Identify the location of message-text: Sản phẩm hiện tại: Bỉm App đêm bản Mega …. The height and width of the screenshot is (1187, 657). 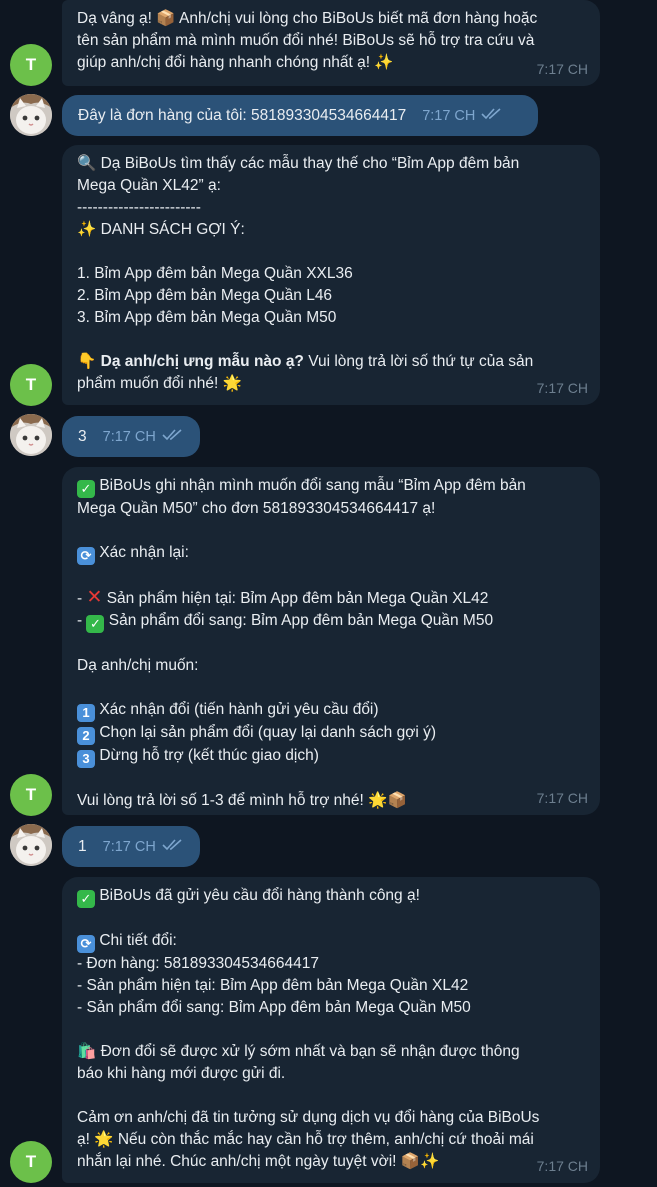
(297, 598).